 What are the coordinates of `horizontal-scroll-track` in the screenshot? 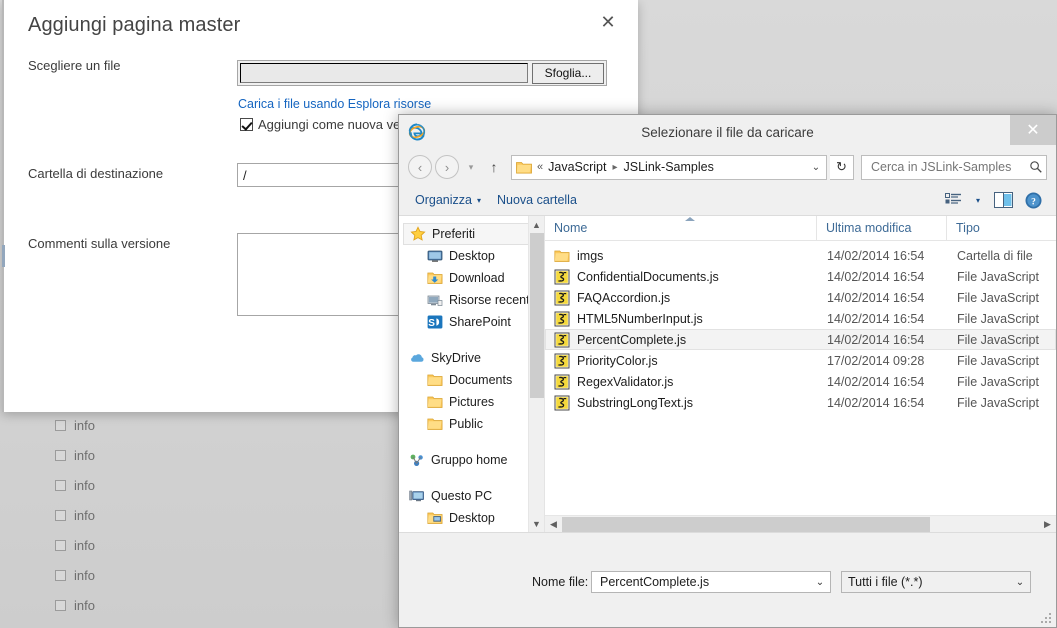 It's located at (800, 524).